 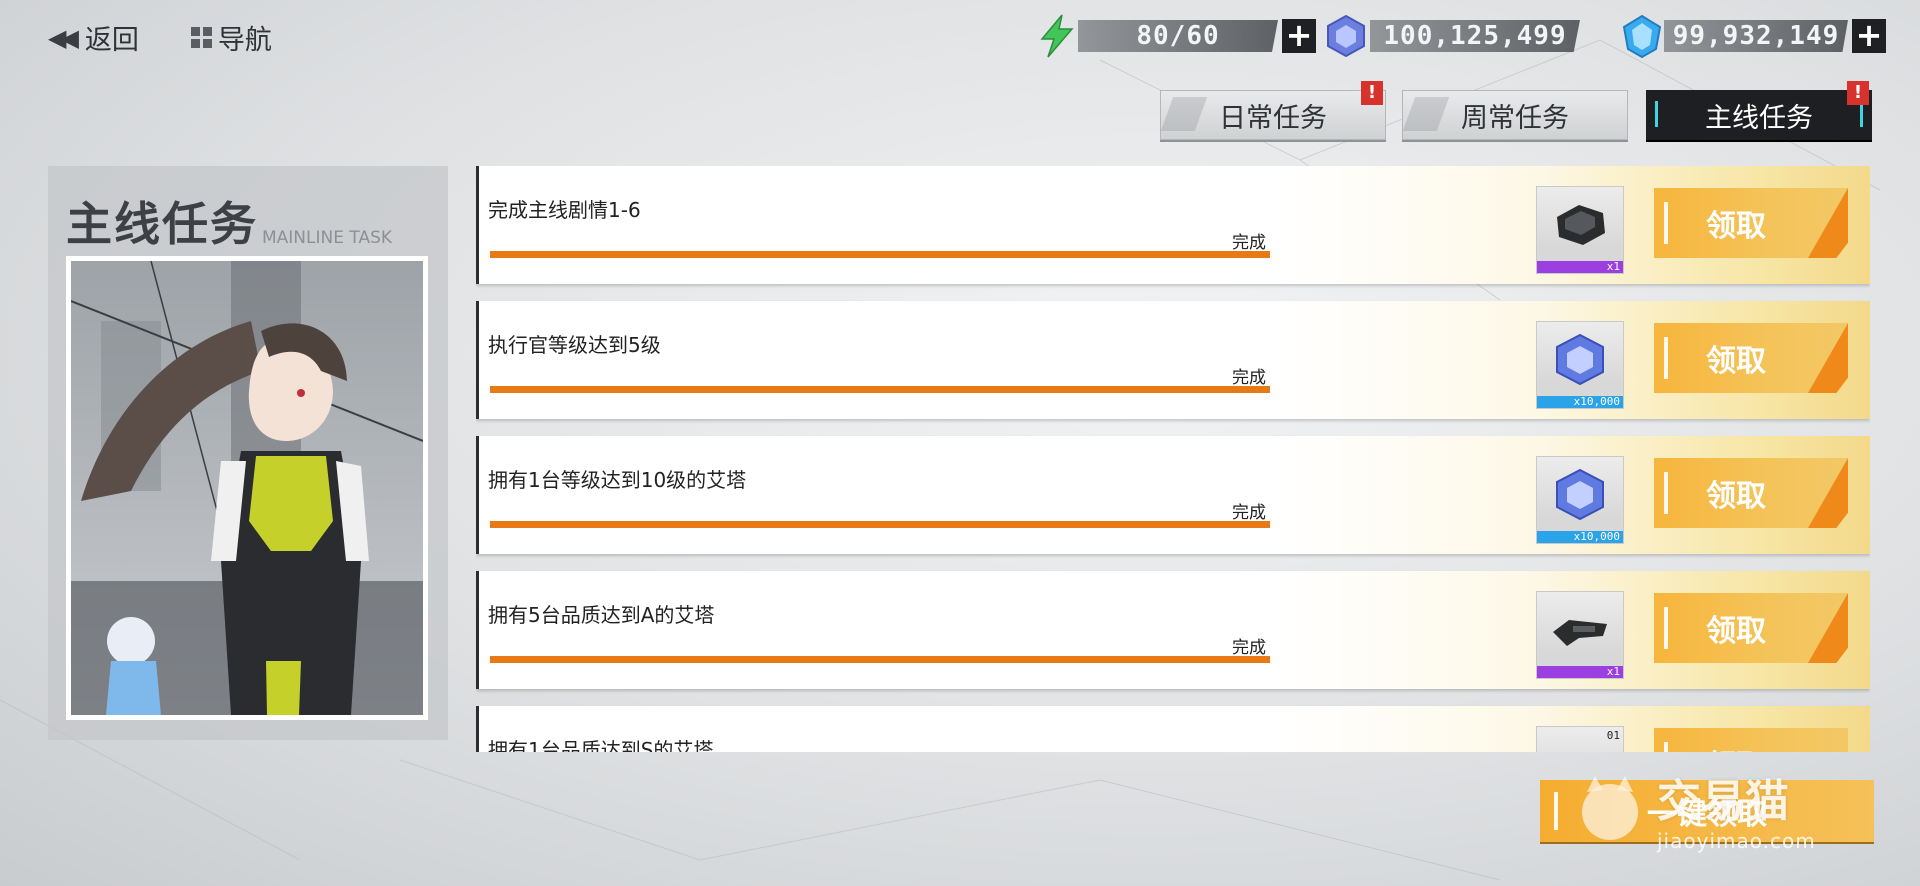 What do you see at coordinates (1656, 114) in the screenshot?
I see `tab-accent-left` at bounding box center [1656, 114].